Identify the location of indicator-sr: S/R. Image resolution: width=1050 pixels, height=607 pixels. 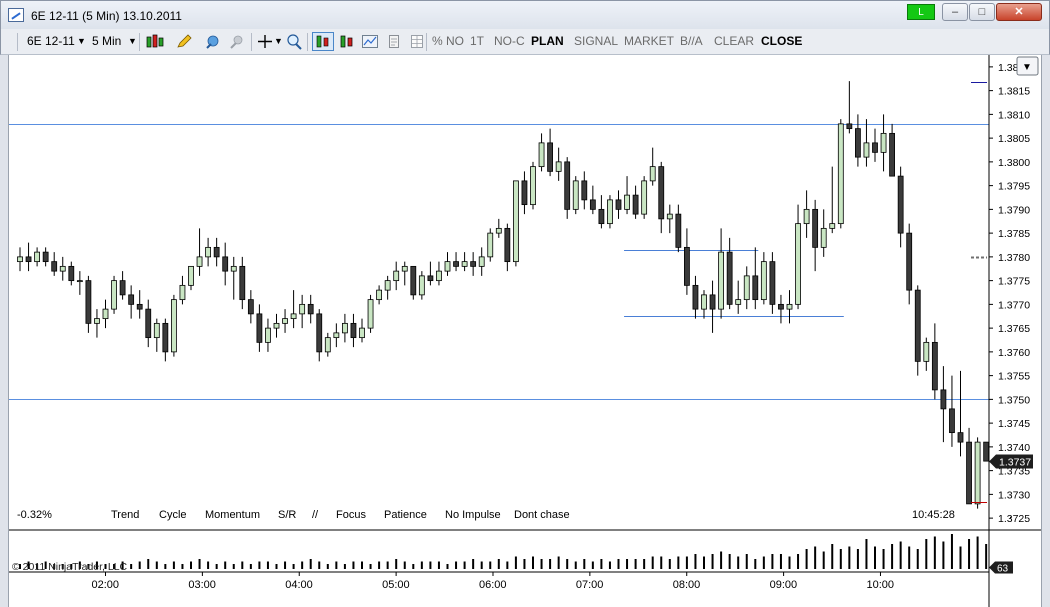
(287, 515).